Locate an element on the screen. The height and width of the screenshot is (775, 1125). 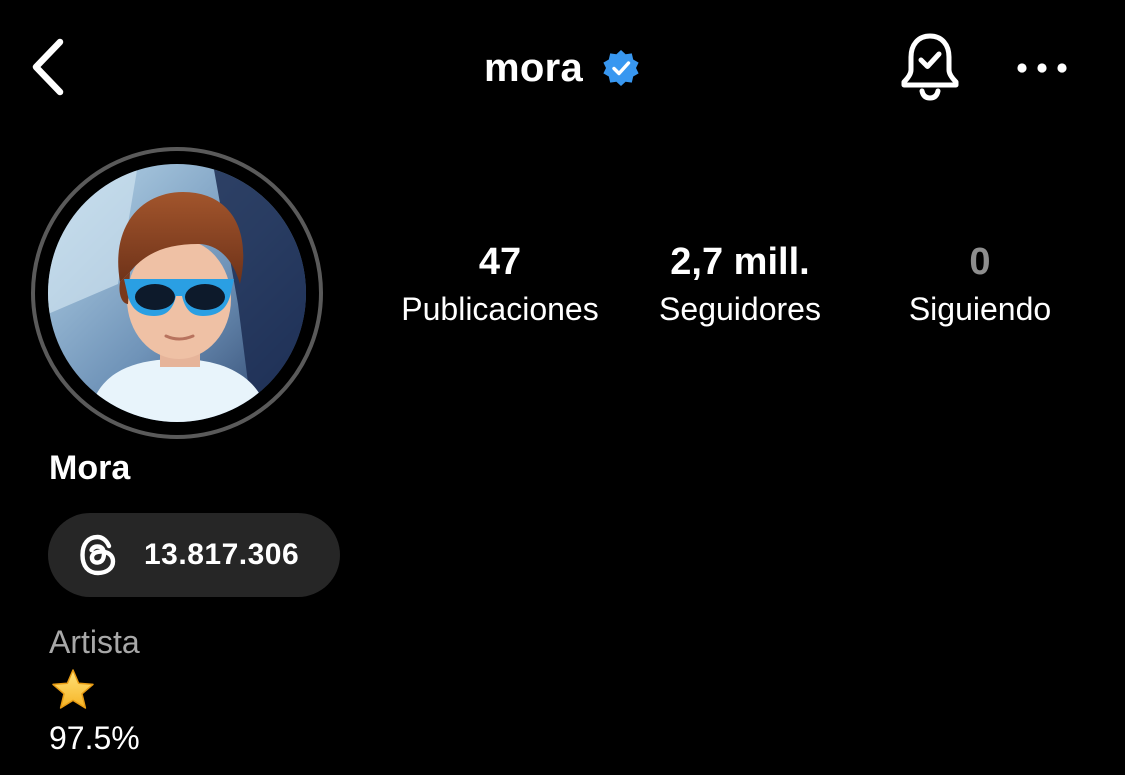
threads-count: 13.817.306 is located at coordinates (222, 554).